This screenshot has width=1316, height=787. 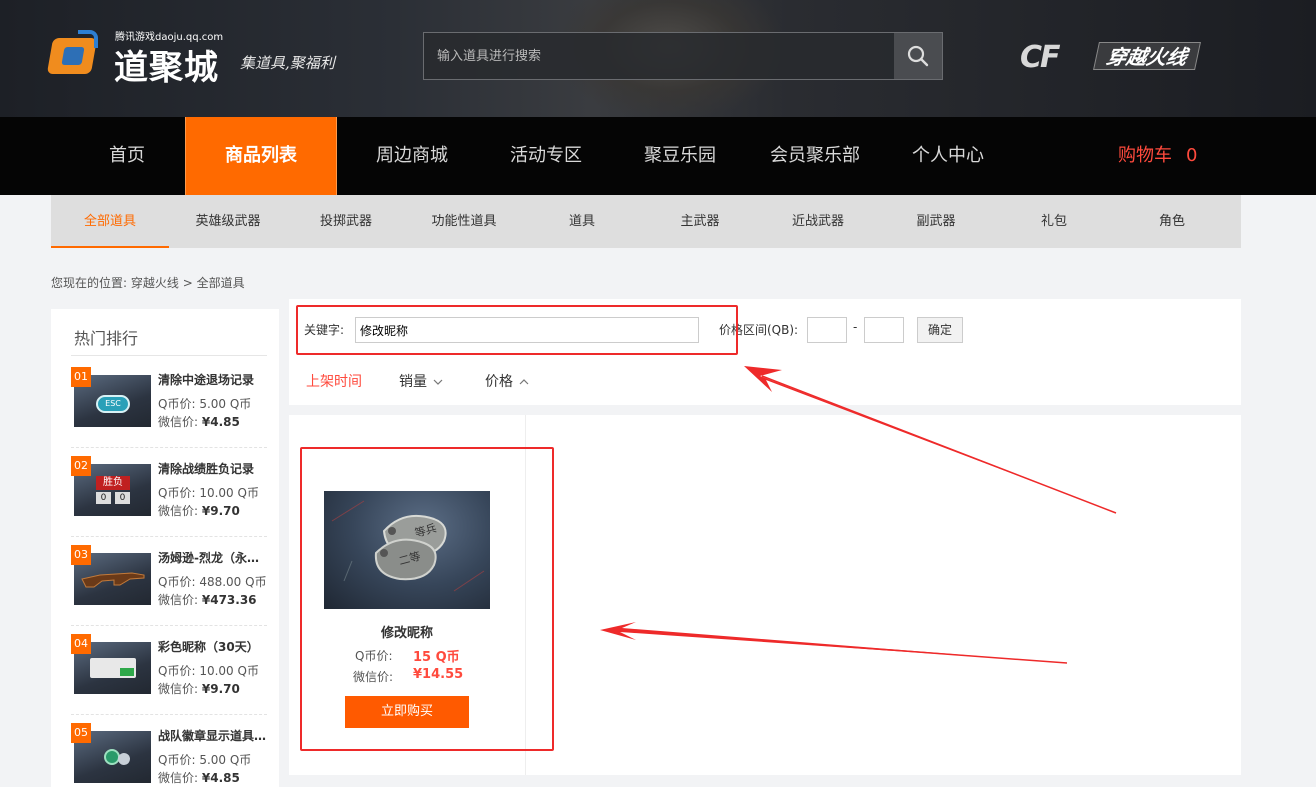 I want to click on nav-personal-center: 个人中心, so click(x=948, y=156).